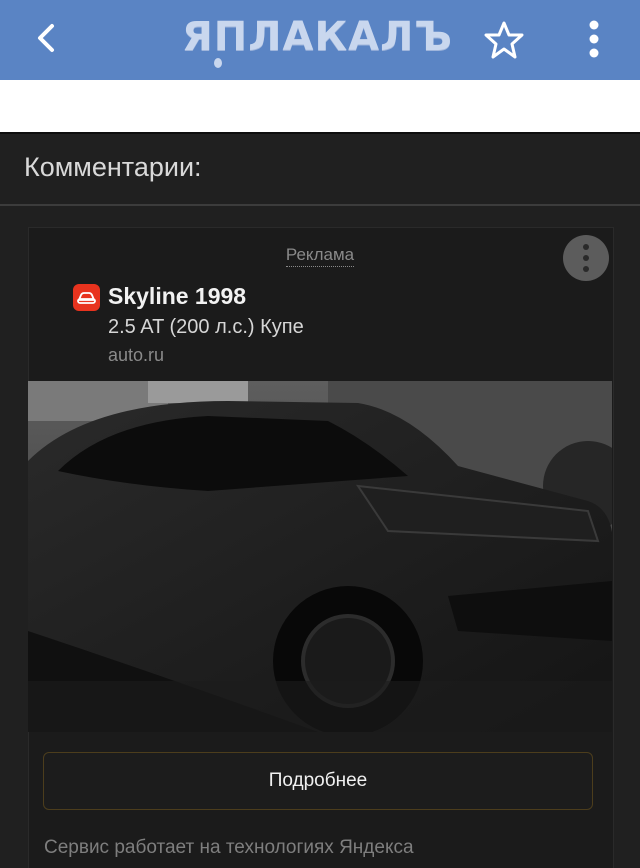 Image resolution: width=640 pixels, height=868 pixels. I want to click on ad-options-button, so click(586, 258).